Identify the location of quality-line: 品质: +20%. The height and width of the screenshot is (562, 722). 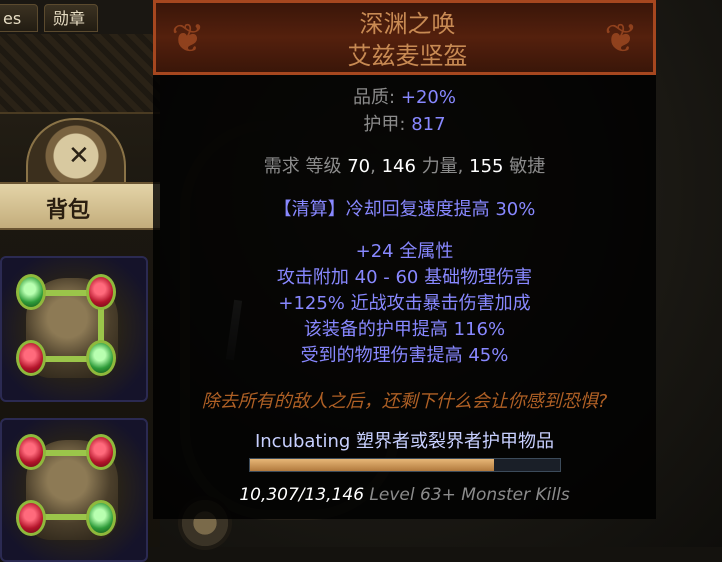
(404, 98).